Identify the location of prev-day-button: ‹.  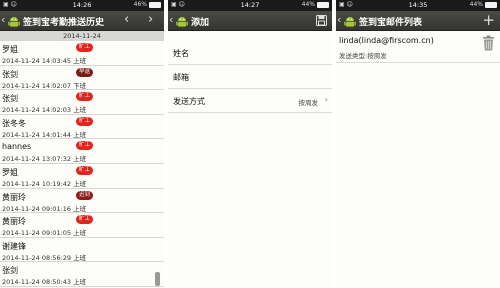
(126, 19).